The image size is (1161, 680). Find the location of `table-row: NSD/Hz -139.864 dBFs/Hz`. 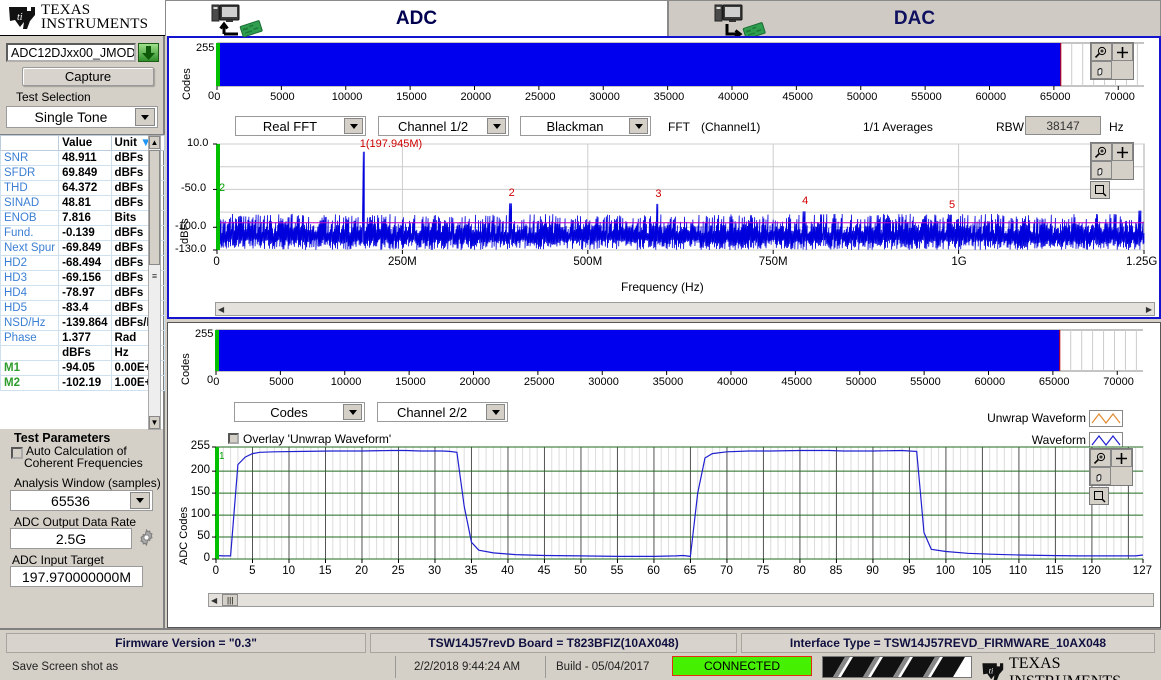

table-row: NSD/Hz -139.864 dBFs/Hz is located at coordinates (82, 323).